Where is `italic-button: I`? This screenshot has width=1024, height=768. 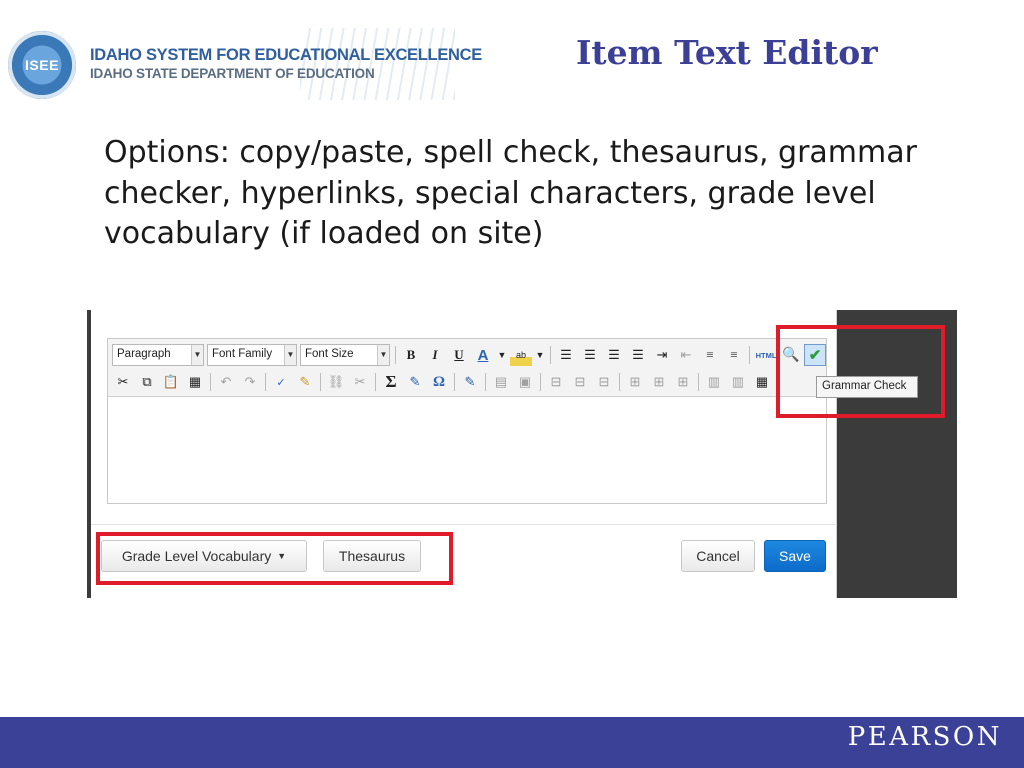
italic-button: I is located at coordinates (435, 355).